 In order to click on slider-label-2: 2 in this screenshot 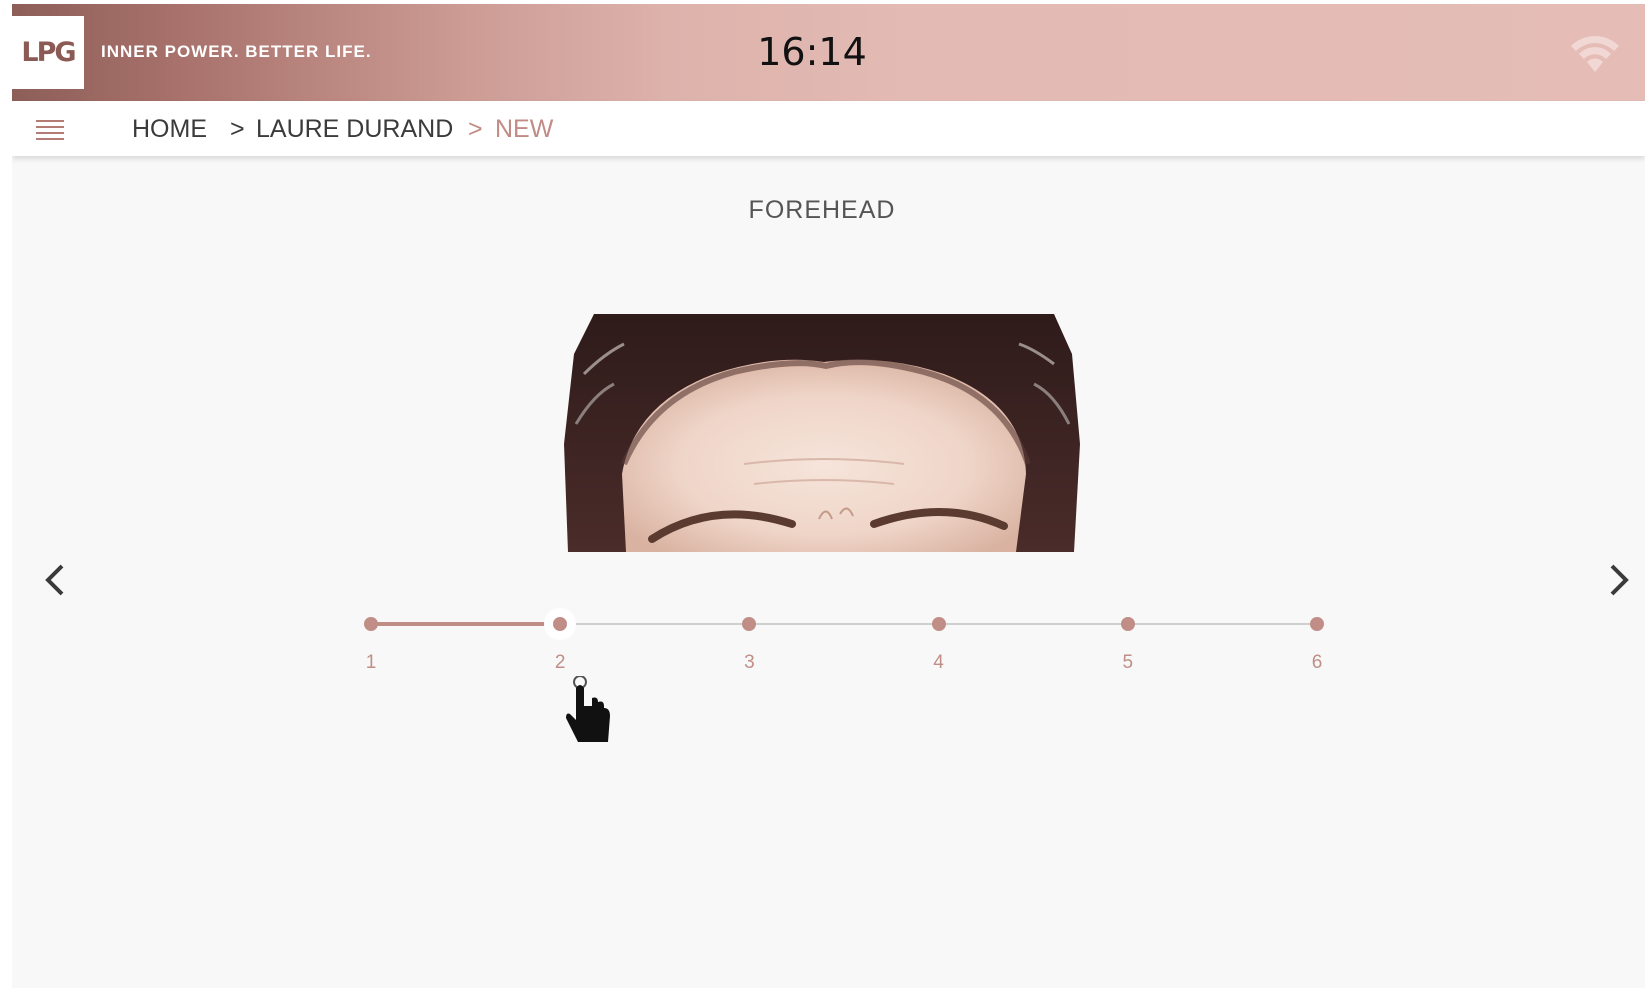, I will do `click(560, 662)`.